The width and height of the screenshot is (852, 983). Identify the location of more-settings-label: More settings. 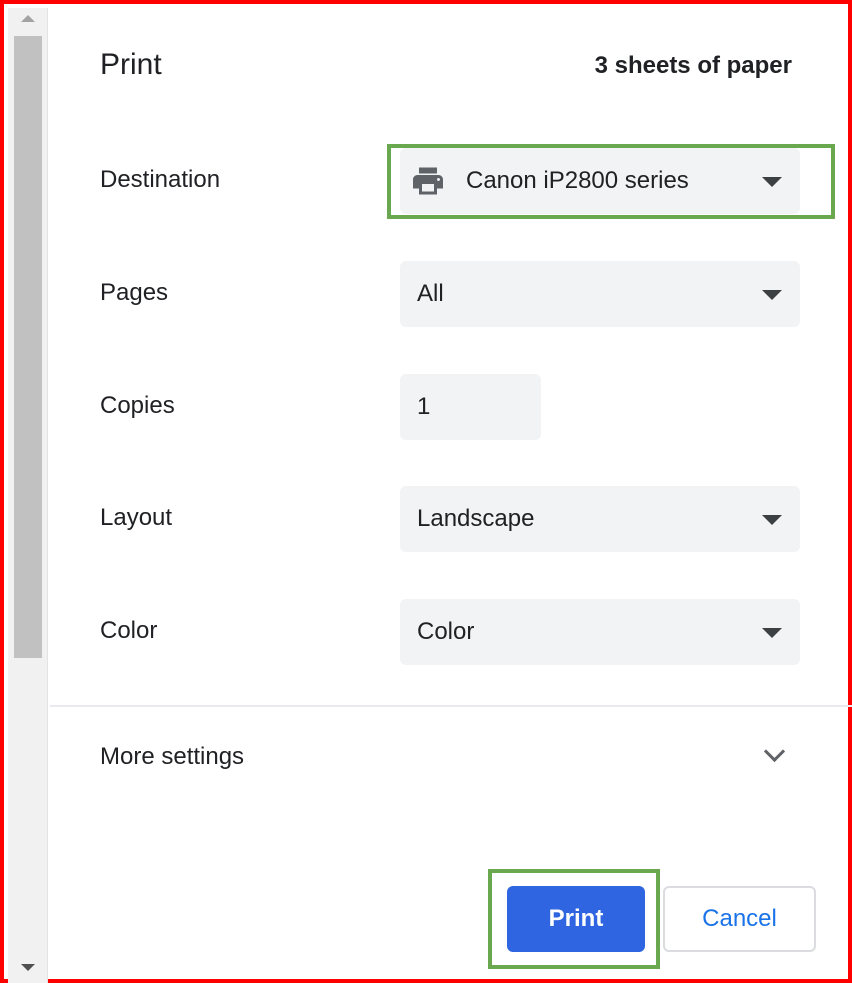
(172, 756).